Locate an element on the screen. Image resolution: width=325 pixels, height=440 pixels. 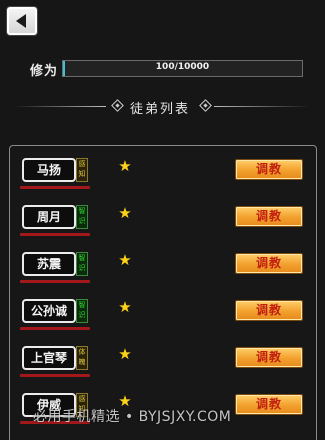
cultivation-progress-text: 100/10000 is located at coordinates (182, 67).